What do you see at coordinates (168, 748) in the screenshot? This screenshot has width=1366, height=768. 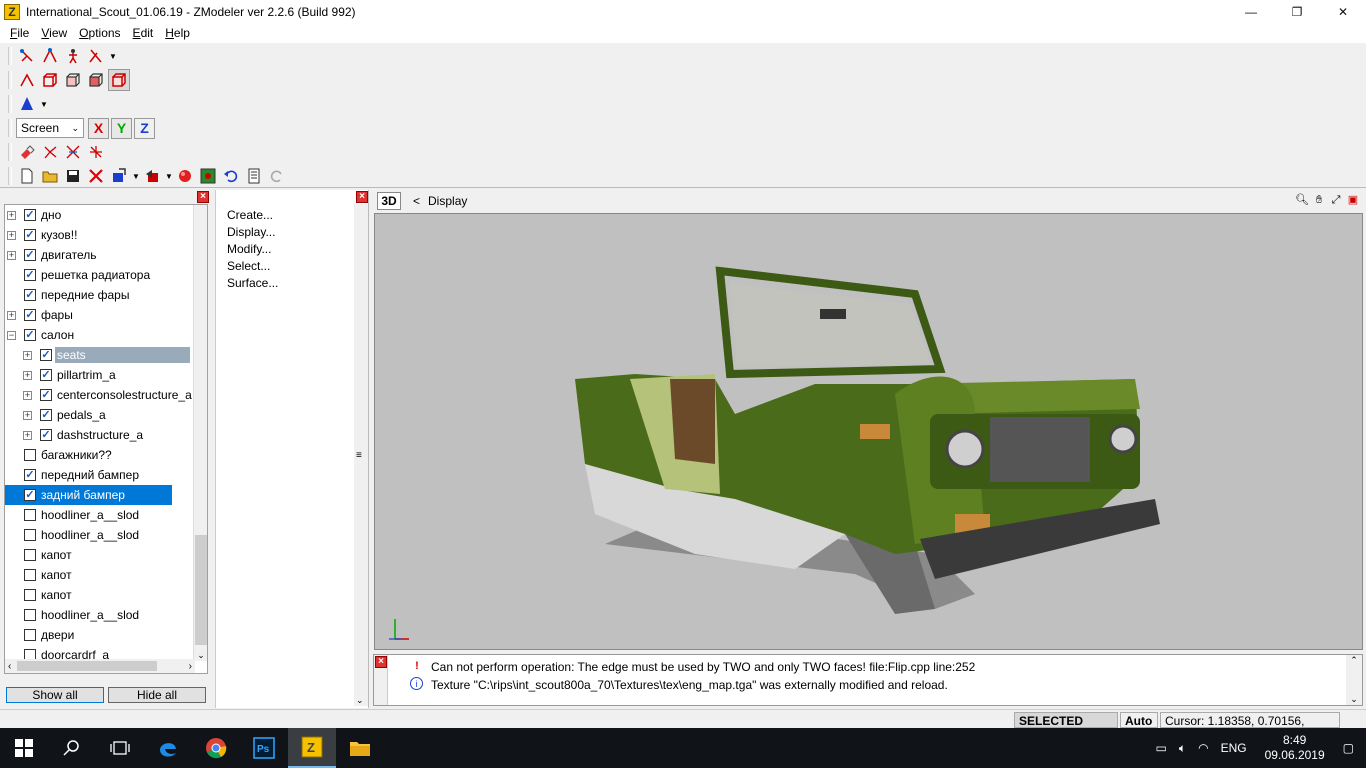 I see `edge-browser-icon` at bounding box center [168, 748].